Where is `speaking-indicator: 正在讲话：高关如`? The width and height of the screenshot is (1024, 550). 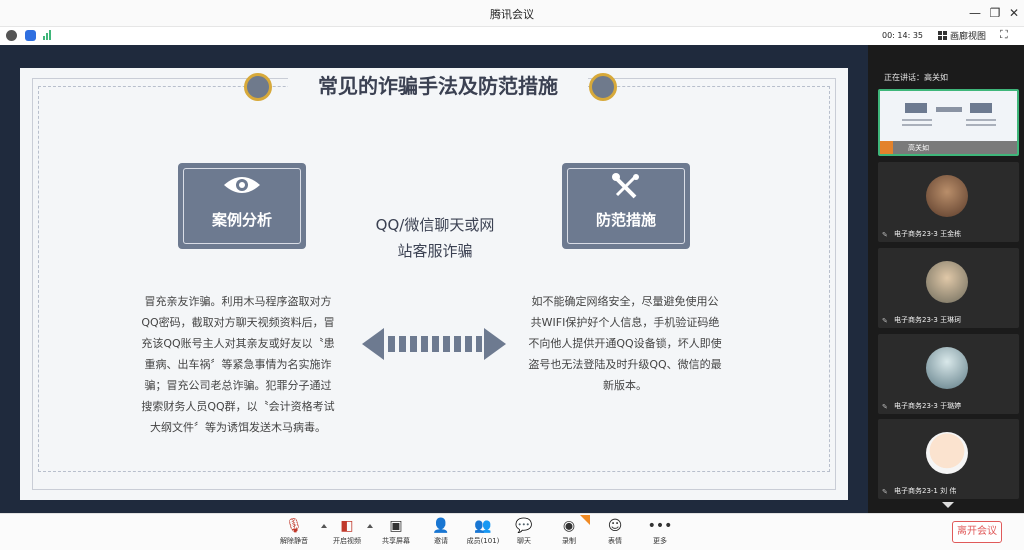 speaking-indicator: 正在讲话：高关如 is located at coordinates (916, 77).